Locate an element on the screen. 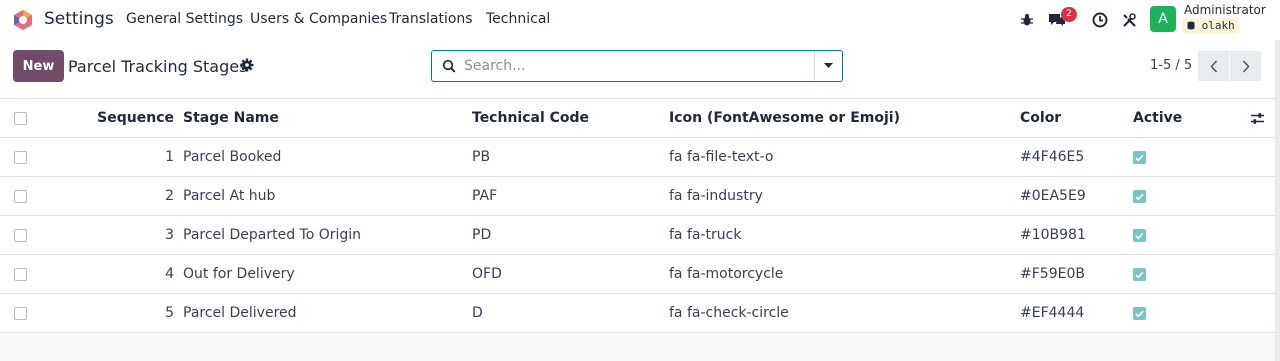 This screenshot has width=1280, height=361. scrollbar is located at coordinates (1277, 200).